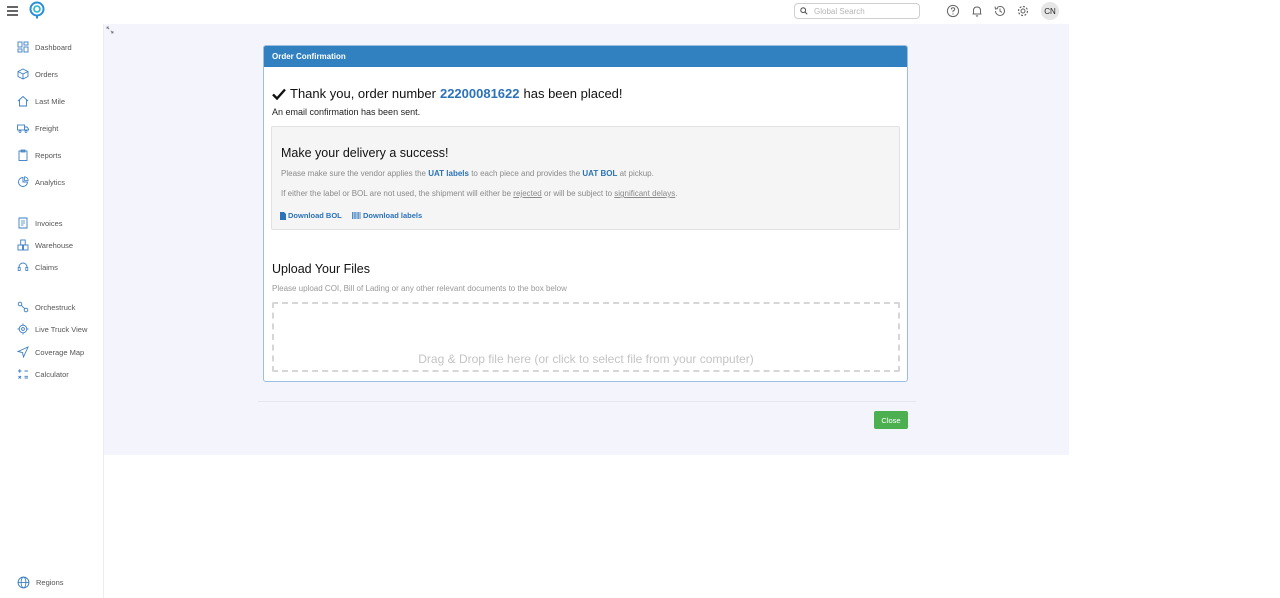 The image size is (1280, 598). What do you see at coordinates (23, 307) in the screenshot?
I see `nodes-icon` at bounding box center [23, 307].